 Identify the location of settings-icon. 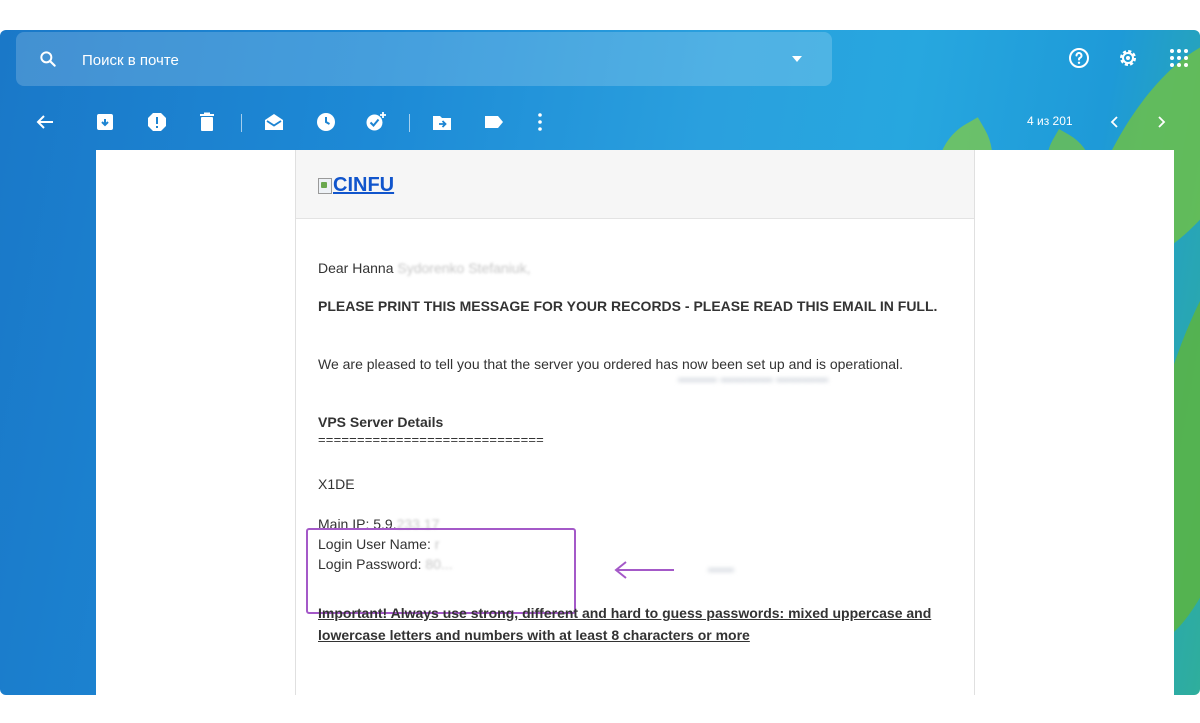
(1128, 58).